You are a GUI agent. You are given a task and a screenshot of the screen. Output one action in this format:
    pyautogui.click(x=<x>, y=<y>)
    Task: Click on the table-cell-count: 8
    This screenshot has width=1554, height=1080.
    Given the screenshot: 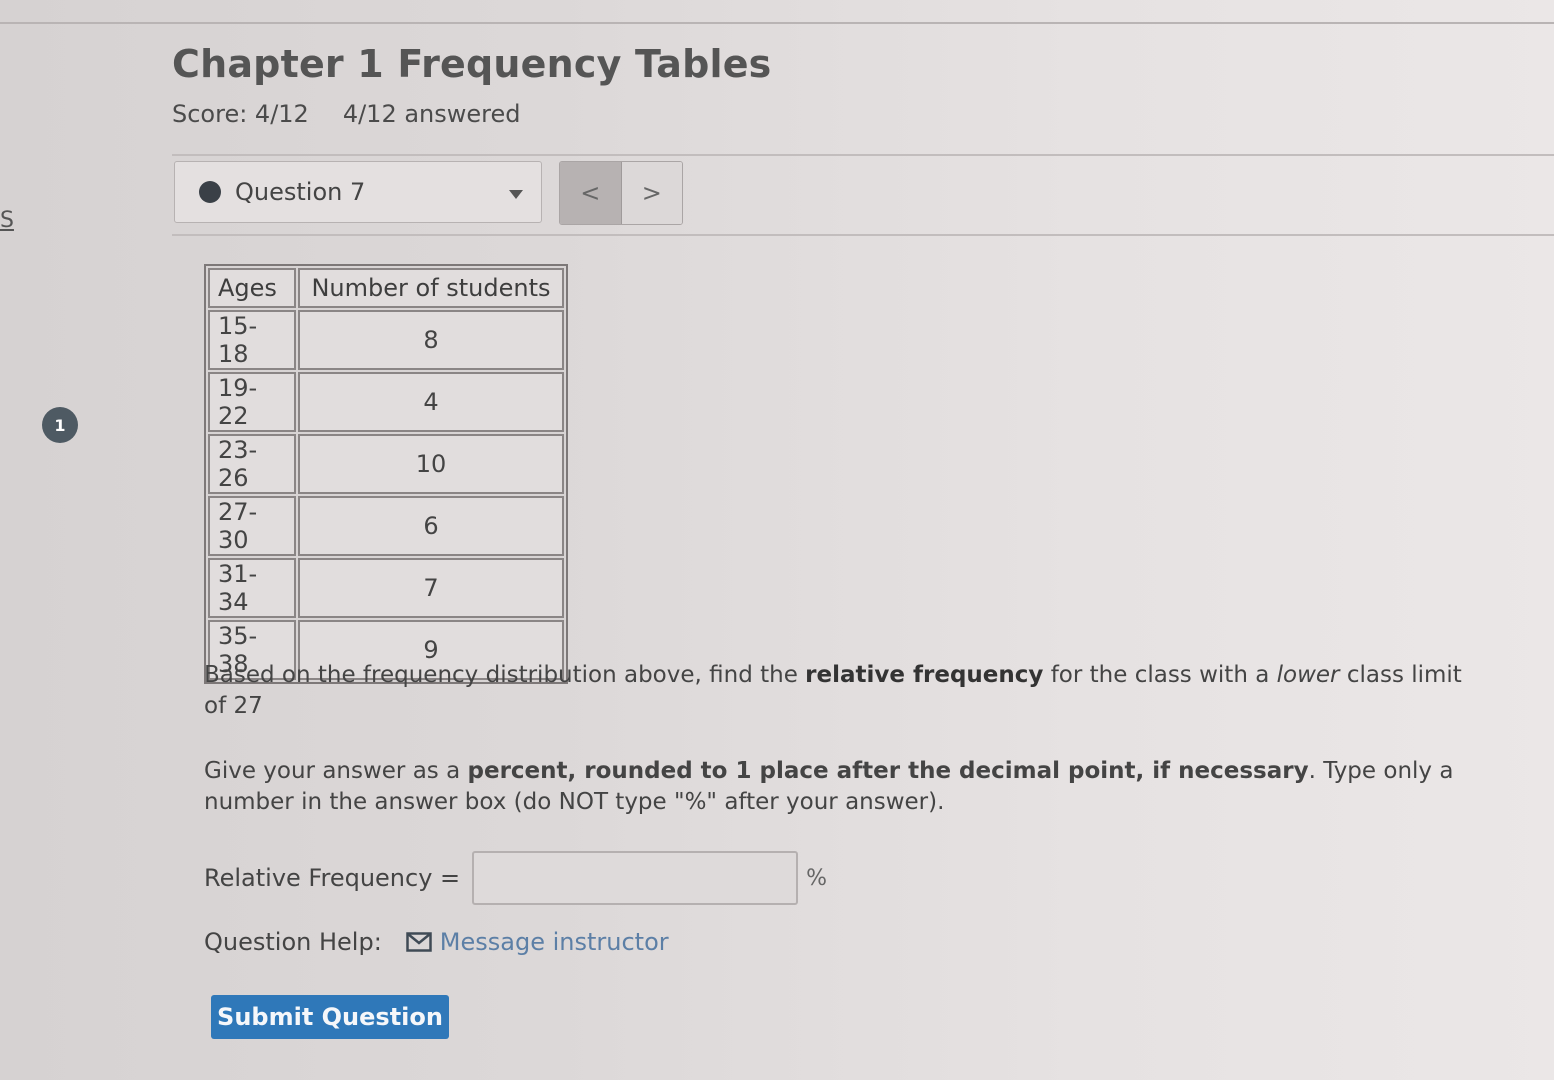 What is the action you would take?
    pyautogui.click(x=431, y=340)
    